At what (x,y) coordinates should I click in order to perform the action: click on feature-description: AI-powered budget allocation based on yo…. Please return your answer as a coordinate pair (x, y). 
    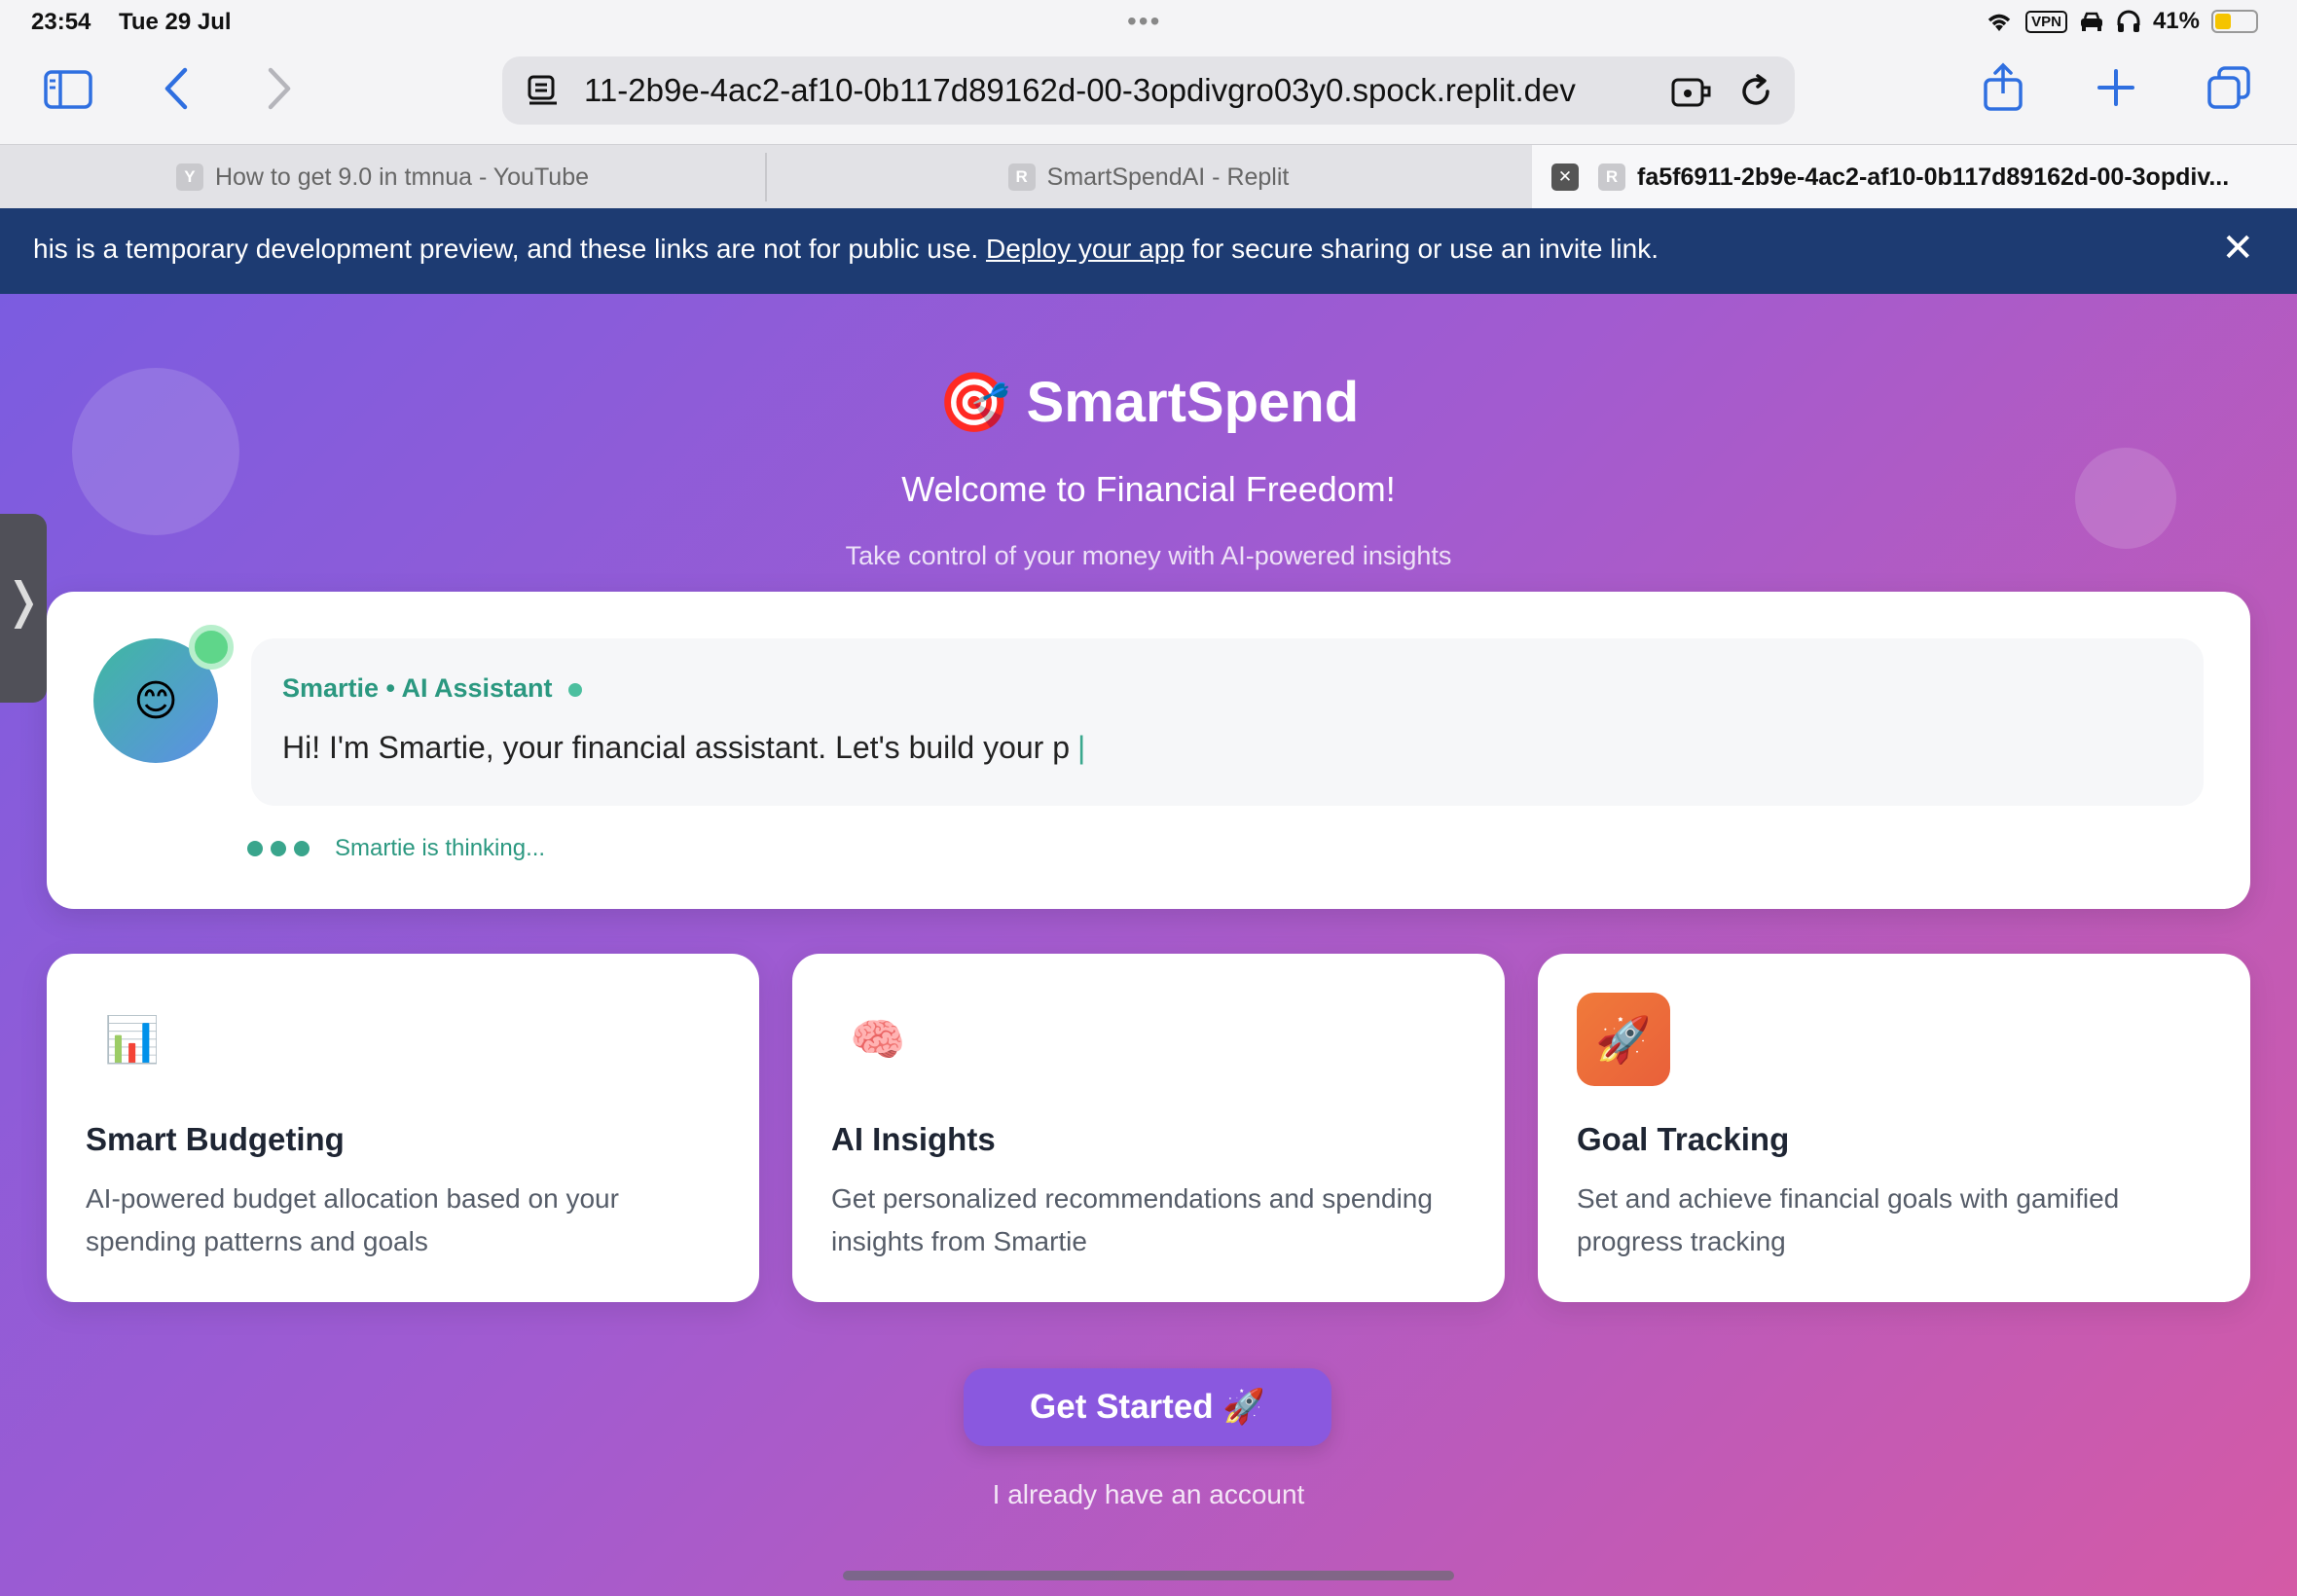
    Looking at the image, I should click on (353, 1219).